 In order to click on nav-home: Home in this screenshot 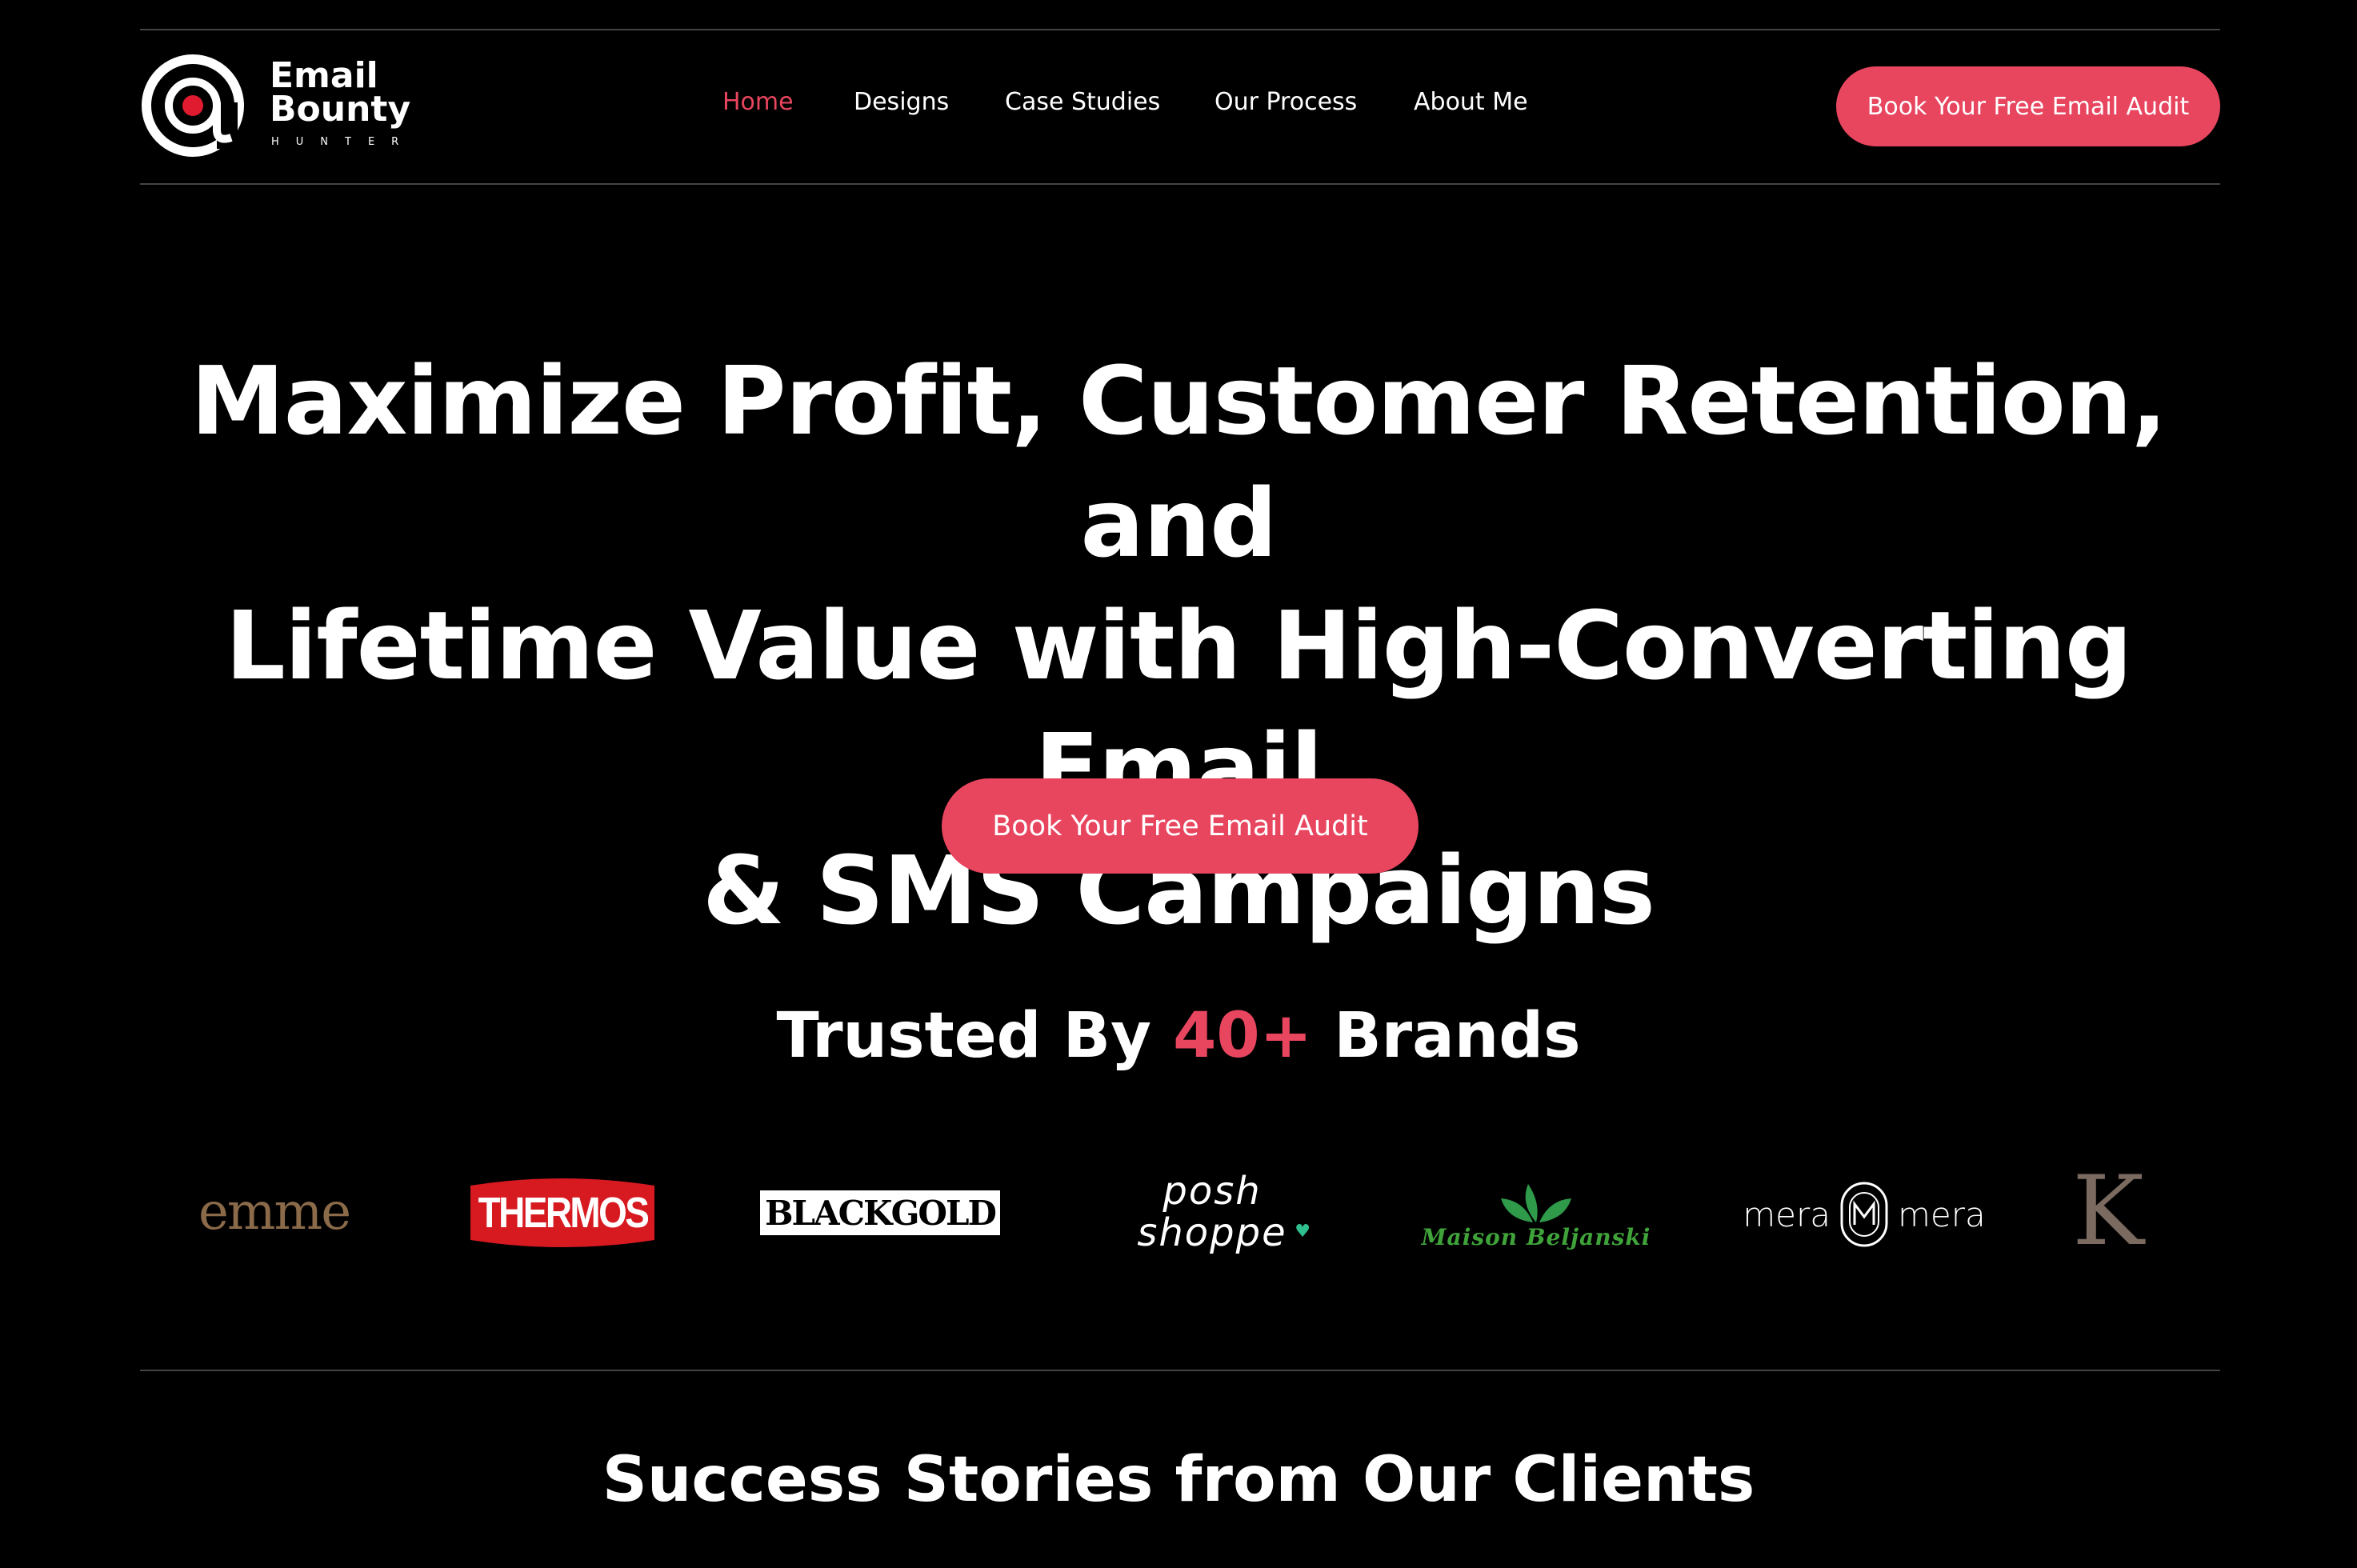, I will do `click(758, 102)`.